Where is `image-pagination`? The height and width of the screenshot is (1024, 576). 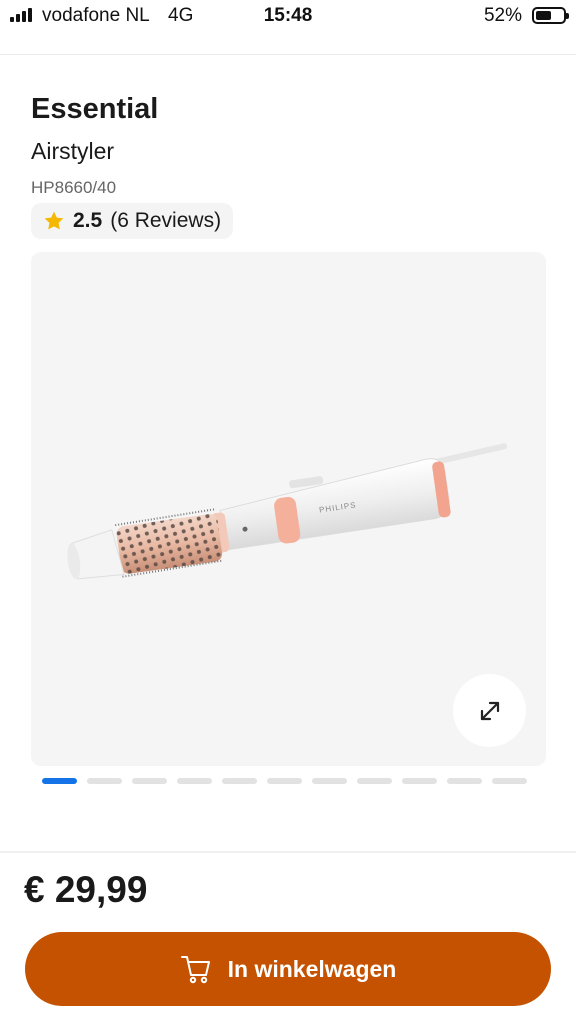
image-pagination is located at coordinates (284, 781).